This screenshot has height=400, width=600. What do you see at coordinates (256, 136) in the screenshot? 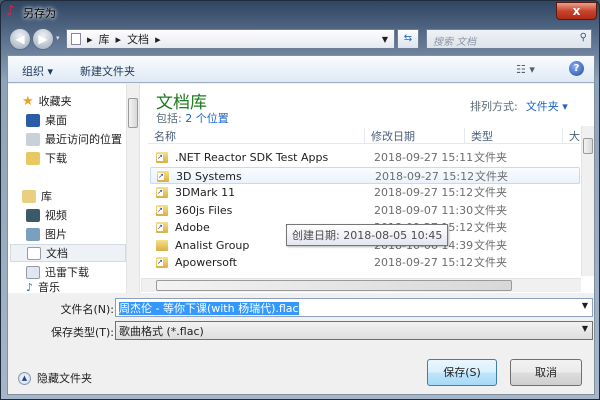
I see `column-name: 名称` at bounding box center [256, 136].